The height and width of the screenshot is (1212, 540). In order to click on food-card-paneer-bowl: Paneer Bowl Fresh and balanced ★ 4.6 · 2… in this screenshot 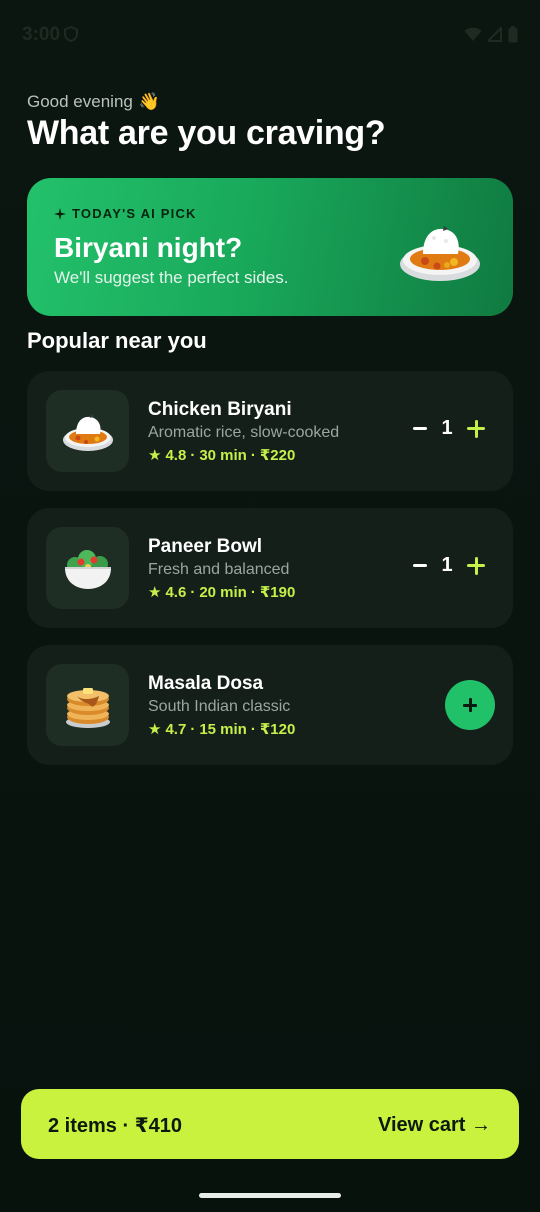, I will do `click(270, 568)`.